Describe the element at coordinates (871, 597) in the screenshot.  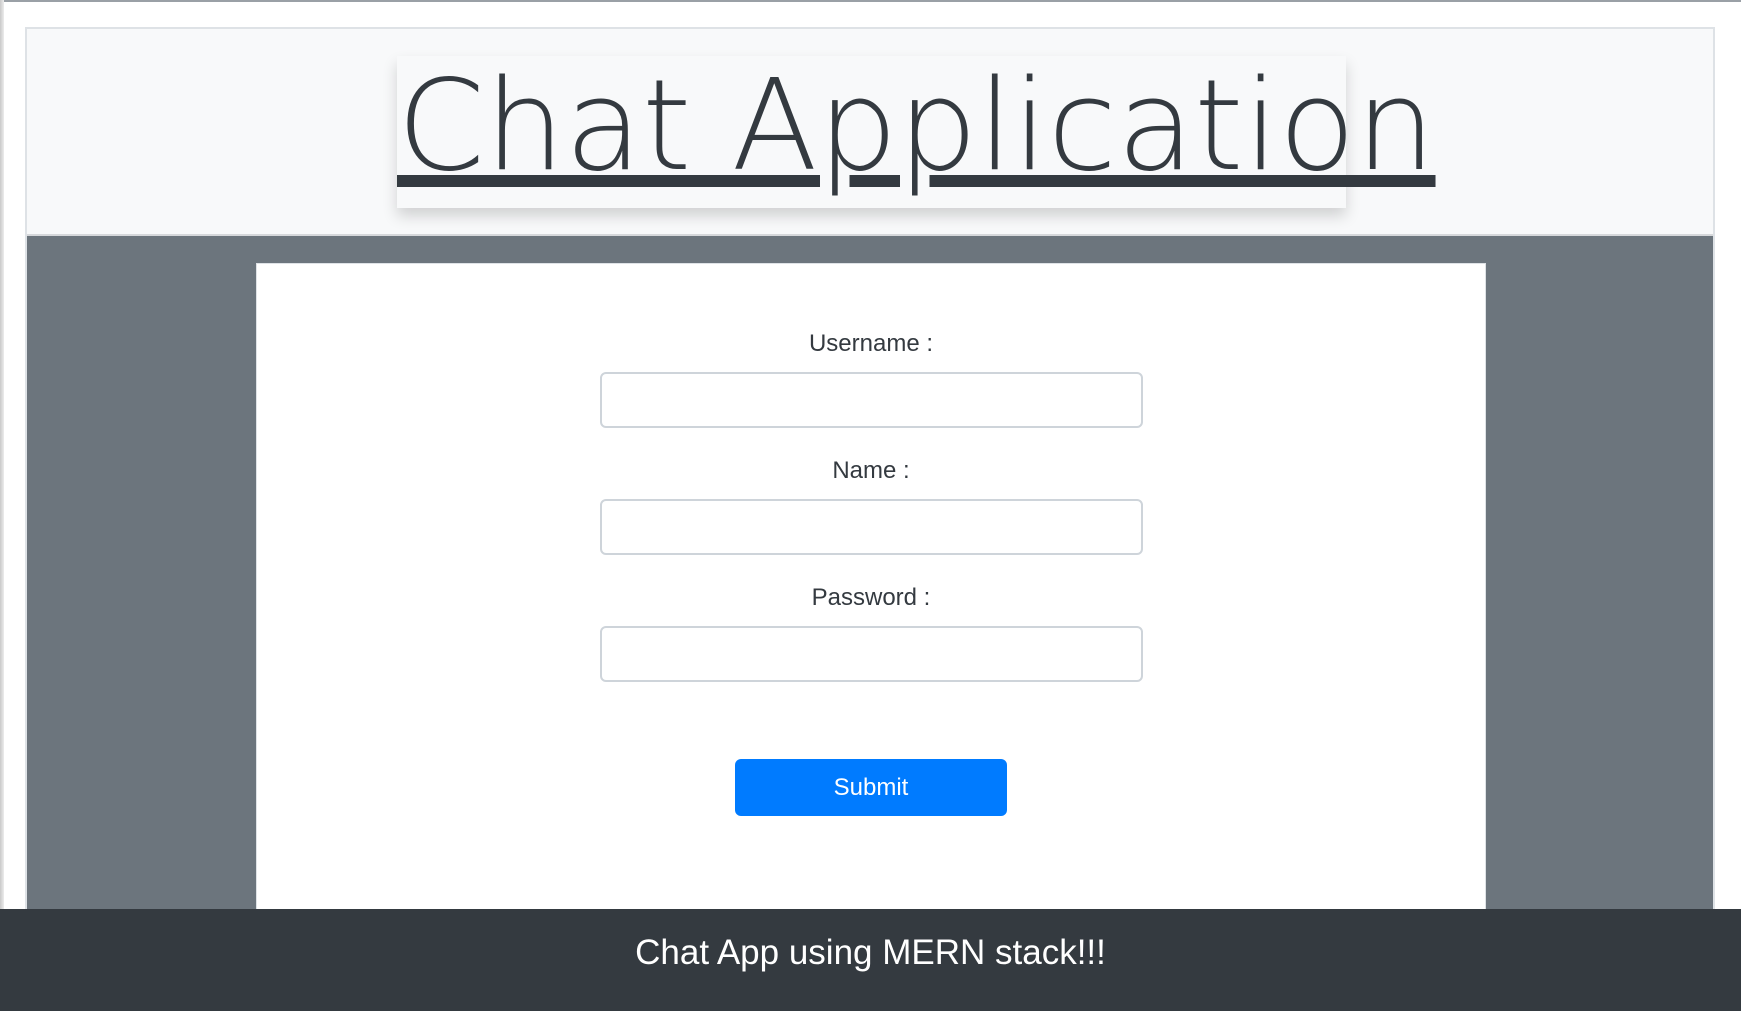
I see `password-label: Password :` at that location.